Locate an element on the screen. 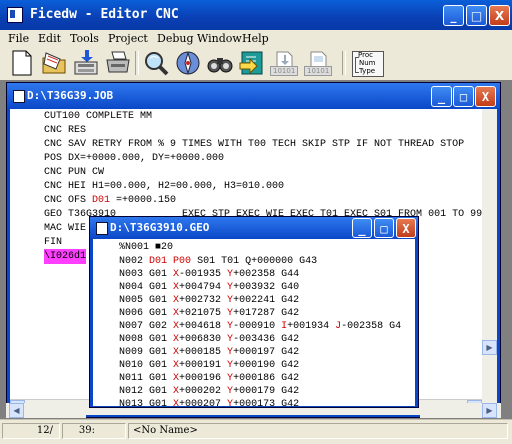  job-close-button: X is located at coordinates (485, 96).